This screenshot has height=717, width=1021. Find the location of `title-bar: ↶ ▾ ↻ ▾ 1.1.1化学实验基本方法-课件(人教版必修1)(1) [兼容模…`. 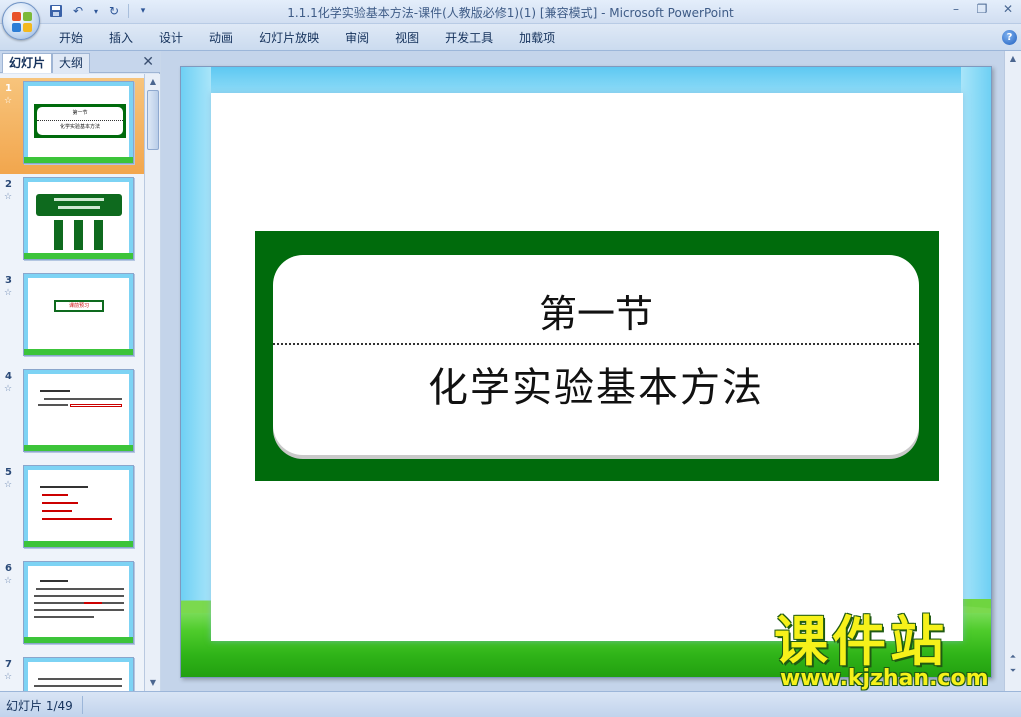

title-bar: ↶ ▾ ↻ ▾ 1.1.1化学实验基本方法-课件(人教版必修1)(1) [兼容模… is located at coordinates (510, 12).